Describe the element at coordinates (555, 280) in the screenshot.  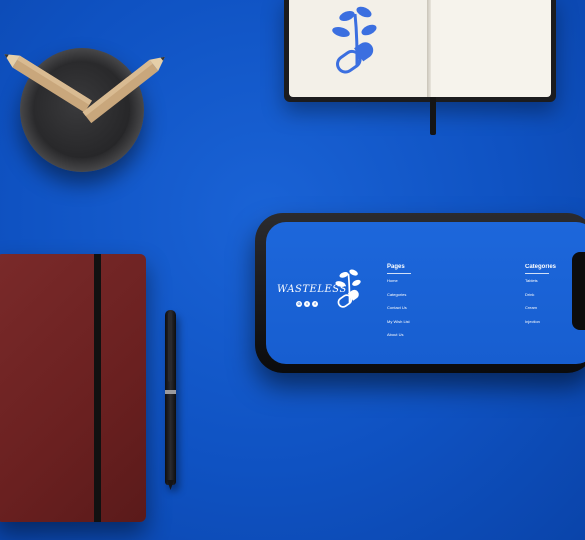
I see `link-tablets: Tablets` at that location.